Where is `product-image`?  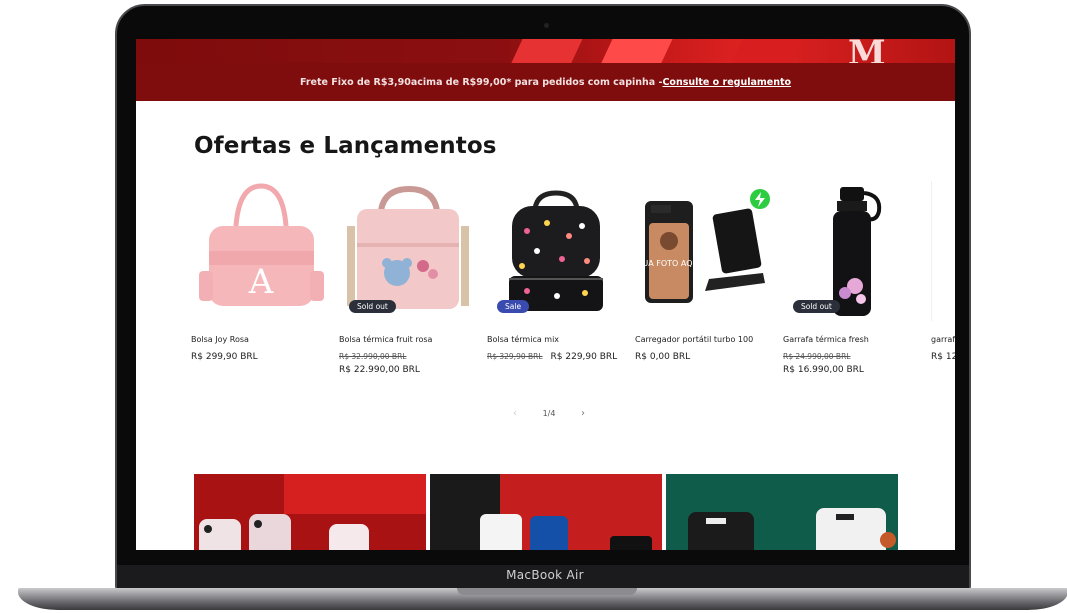
product-image is located at coordinates (943, 251).